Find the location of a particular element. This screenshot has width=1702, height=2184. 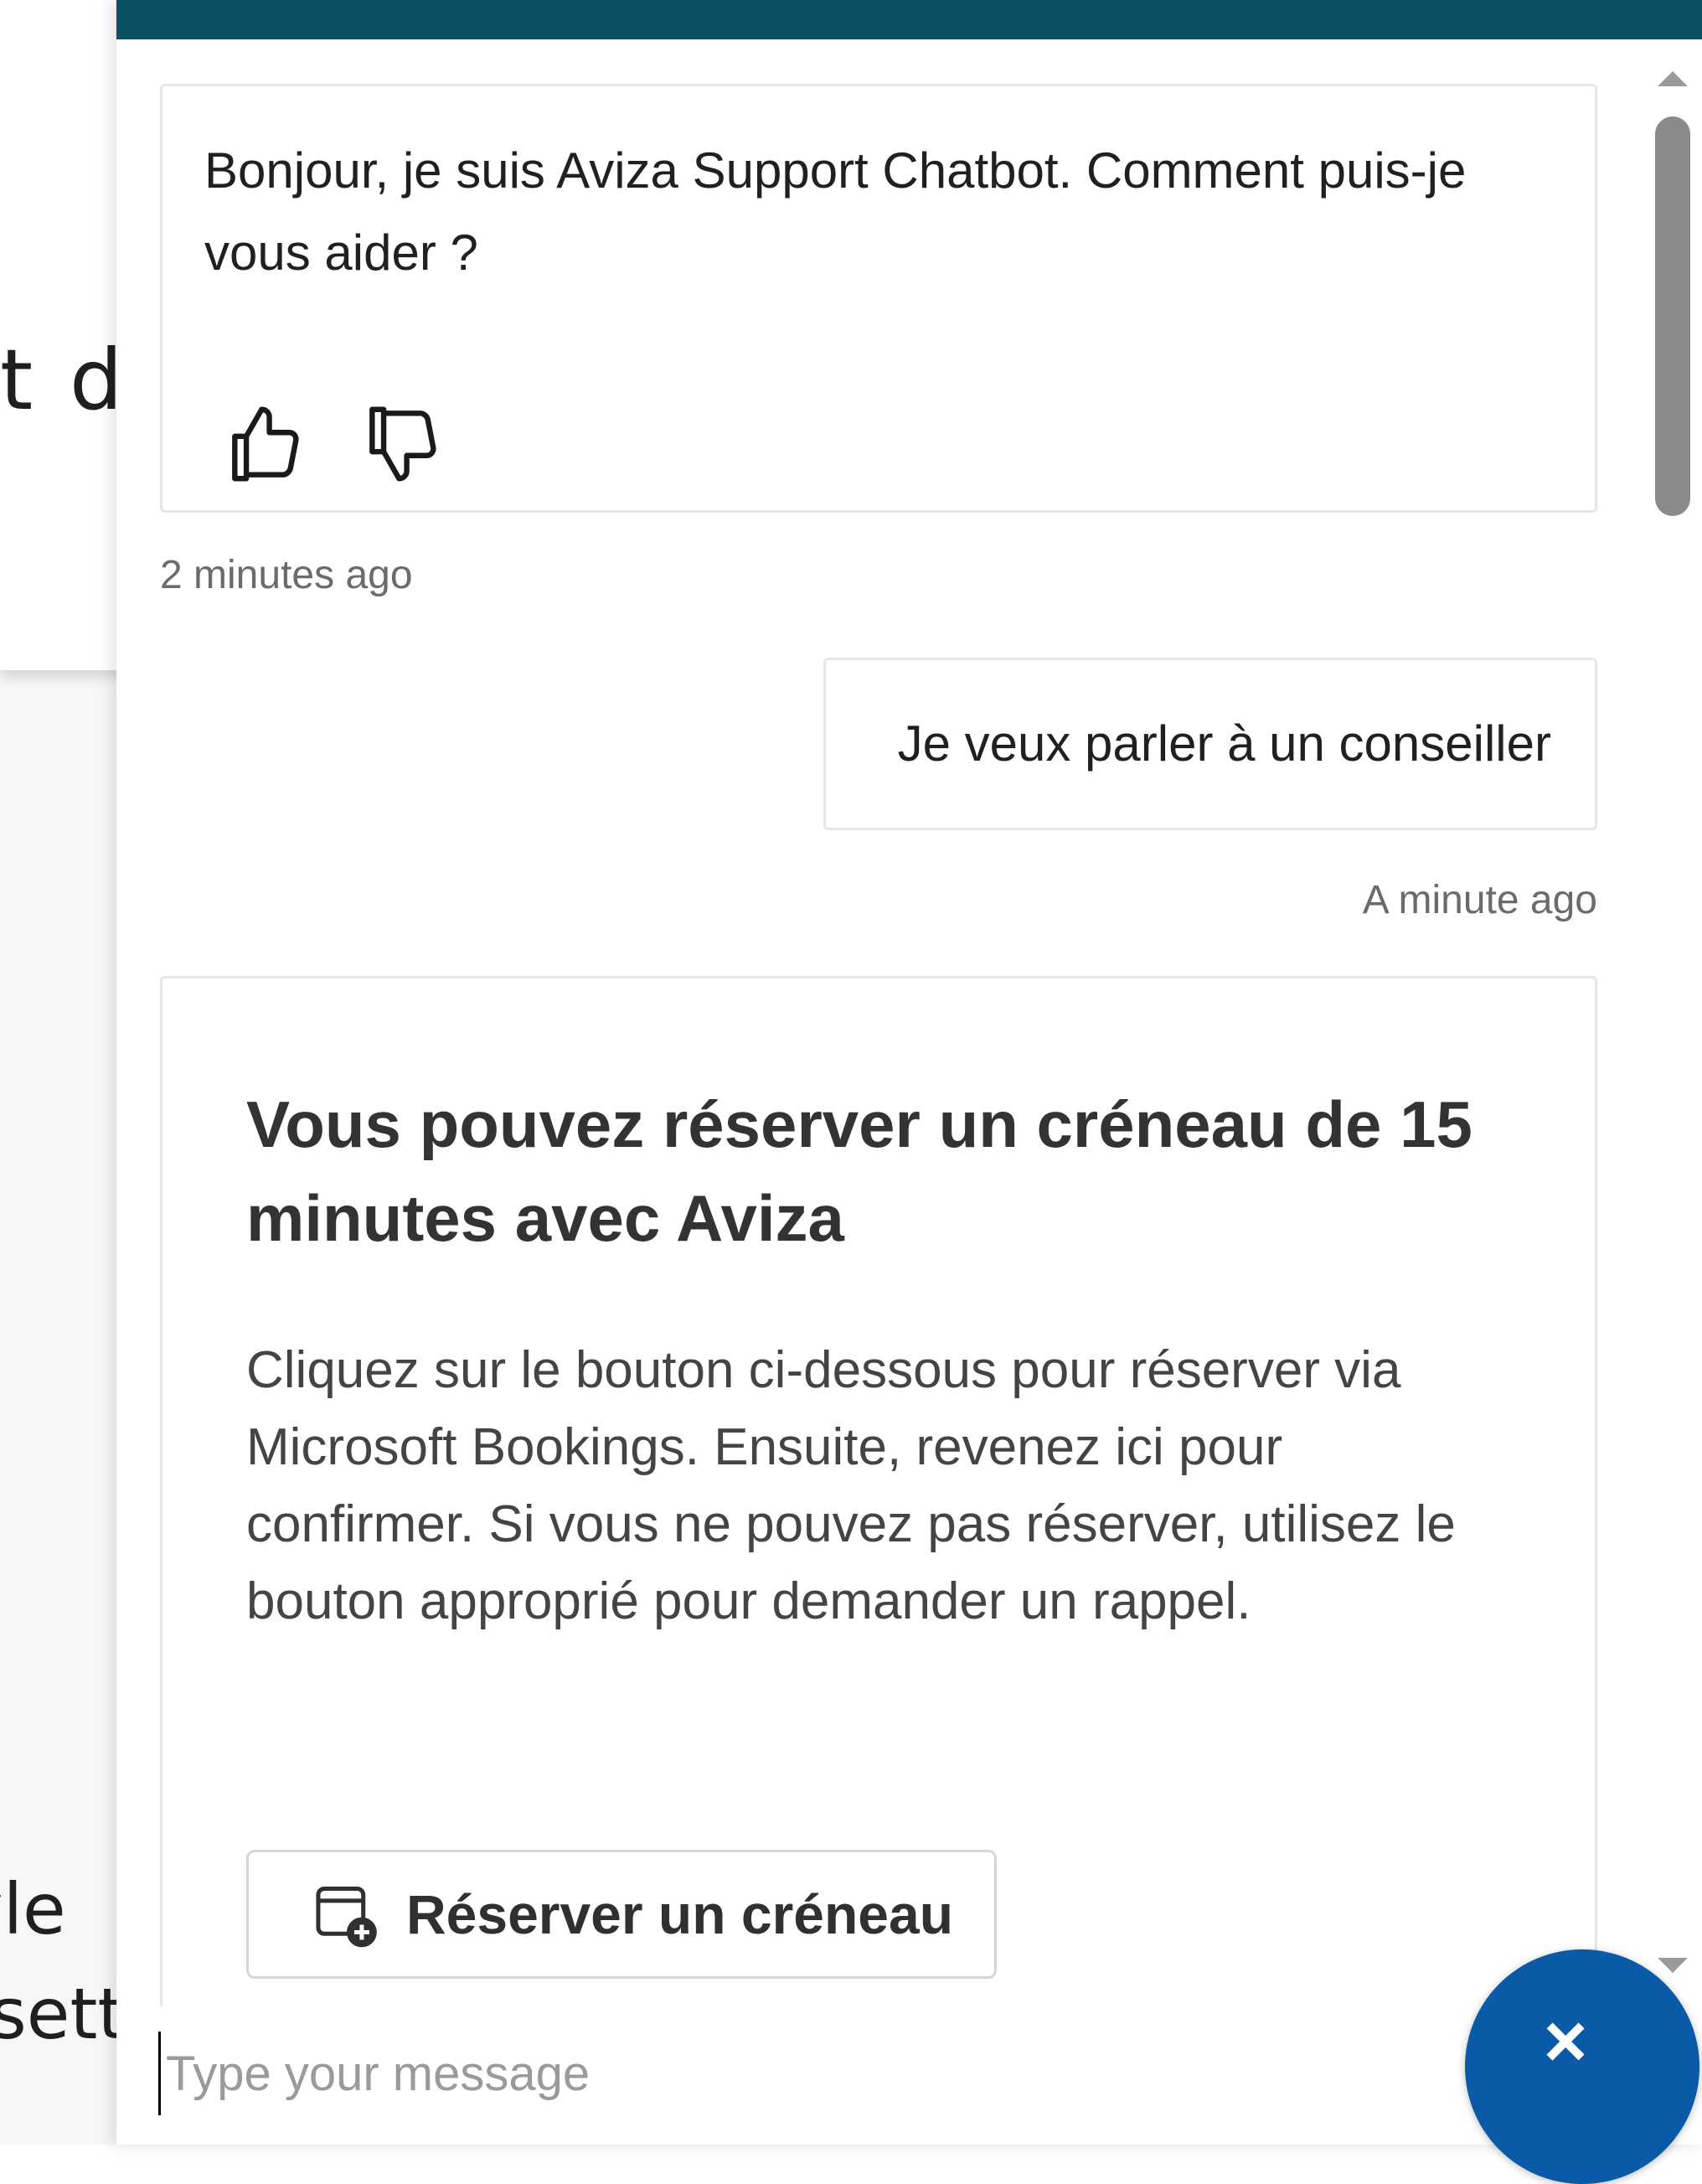

background-text: sett is located at coordinates (63, 2014).